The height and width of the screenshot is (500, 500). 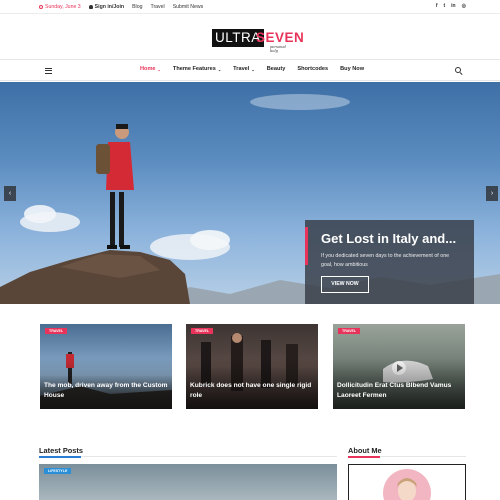 I want to click on nav-item-label: Home, so click(x=148, y=69).